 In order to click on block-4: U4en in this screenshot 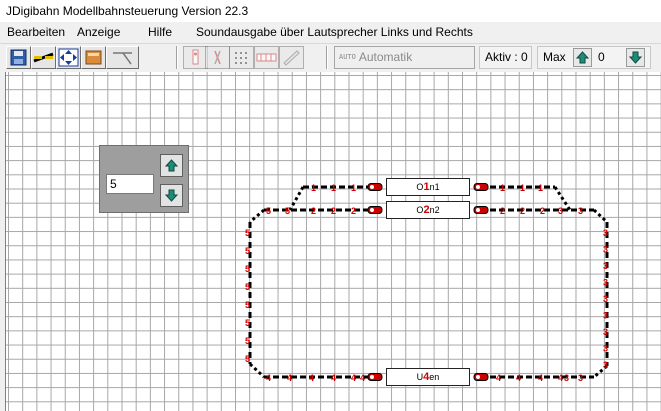, I will do `click(428, 377)`.